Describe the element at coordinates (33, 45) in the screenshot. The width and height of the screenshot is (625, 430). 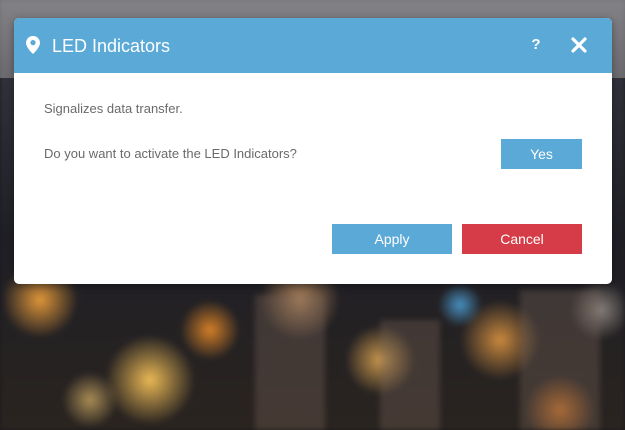
I see `map-pin-icon` at that location.